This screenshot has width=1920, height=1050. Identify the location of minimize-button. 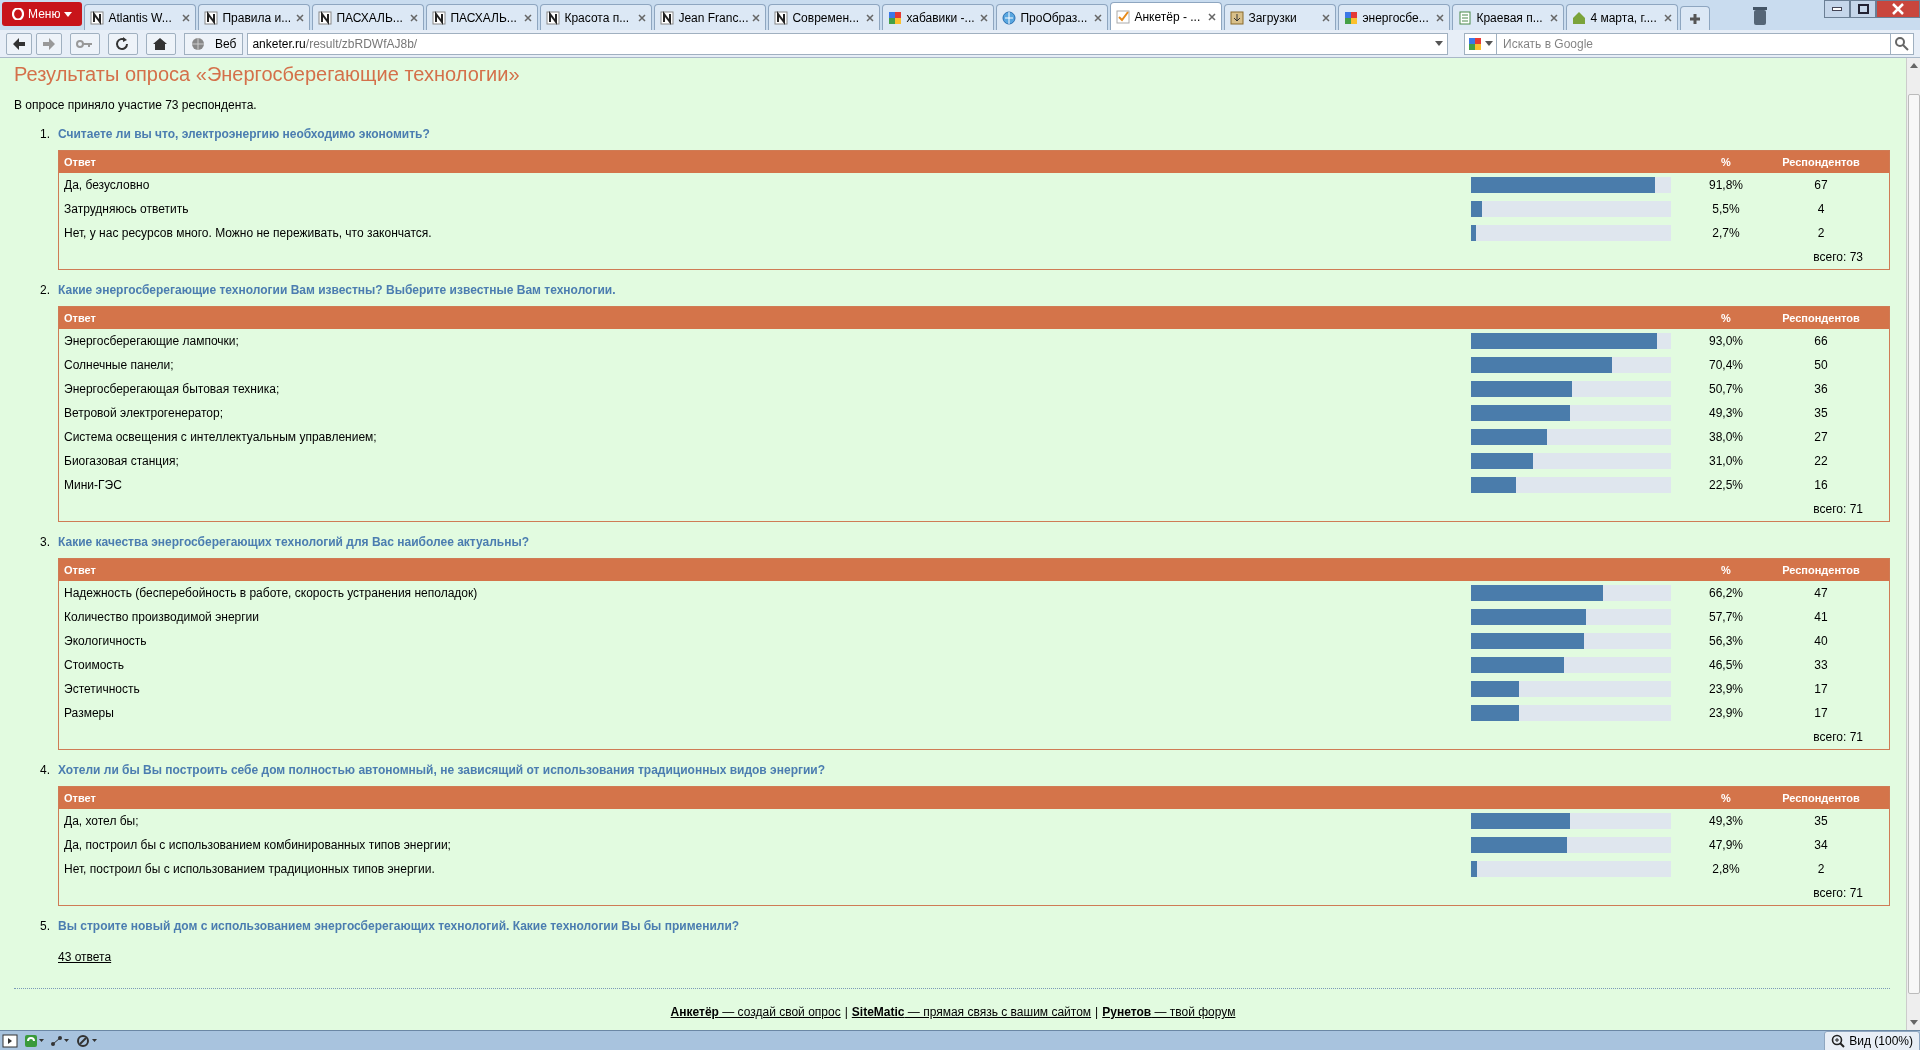
(1837, 9).